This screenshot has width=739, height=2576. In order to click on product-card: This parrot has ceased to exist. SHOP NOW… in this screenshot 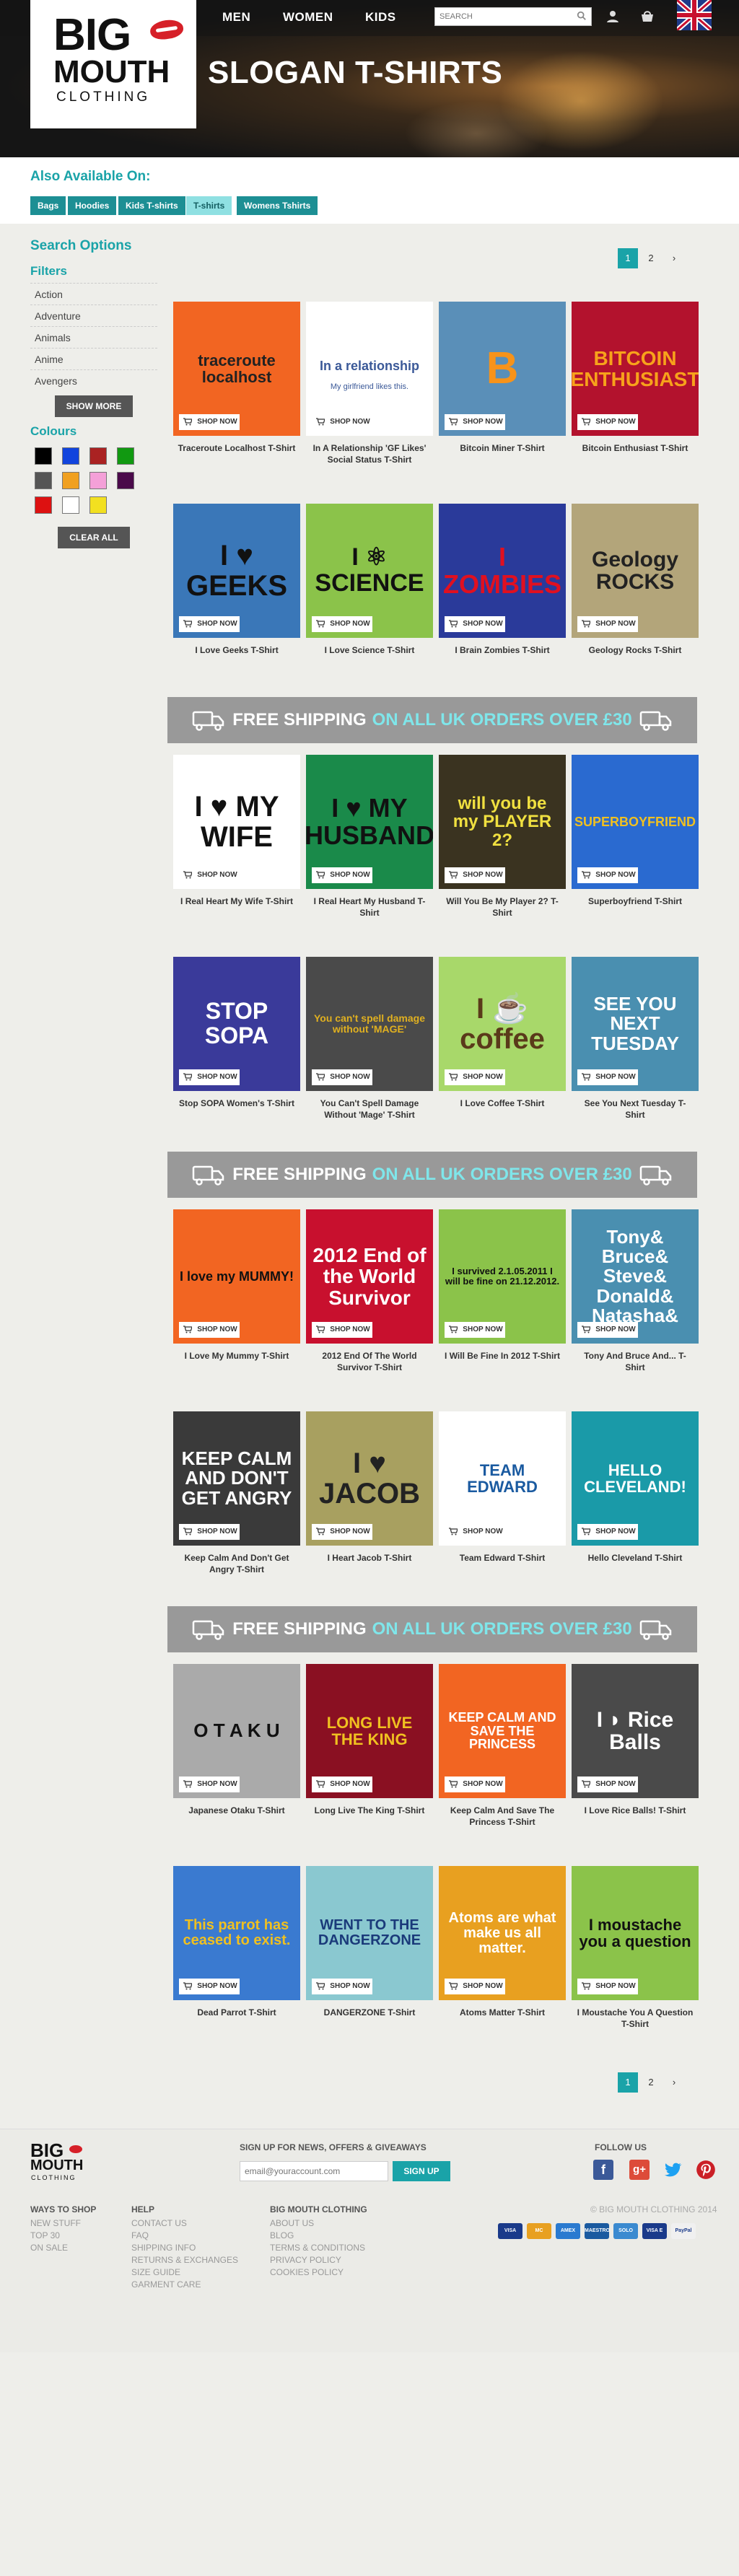, I will do `click(237, 1942)`.